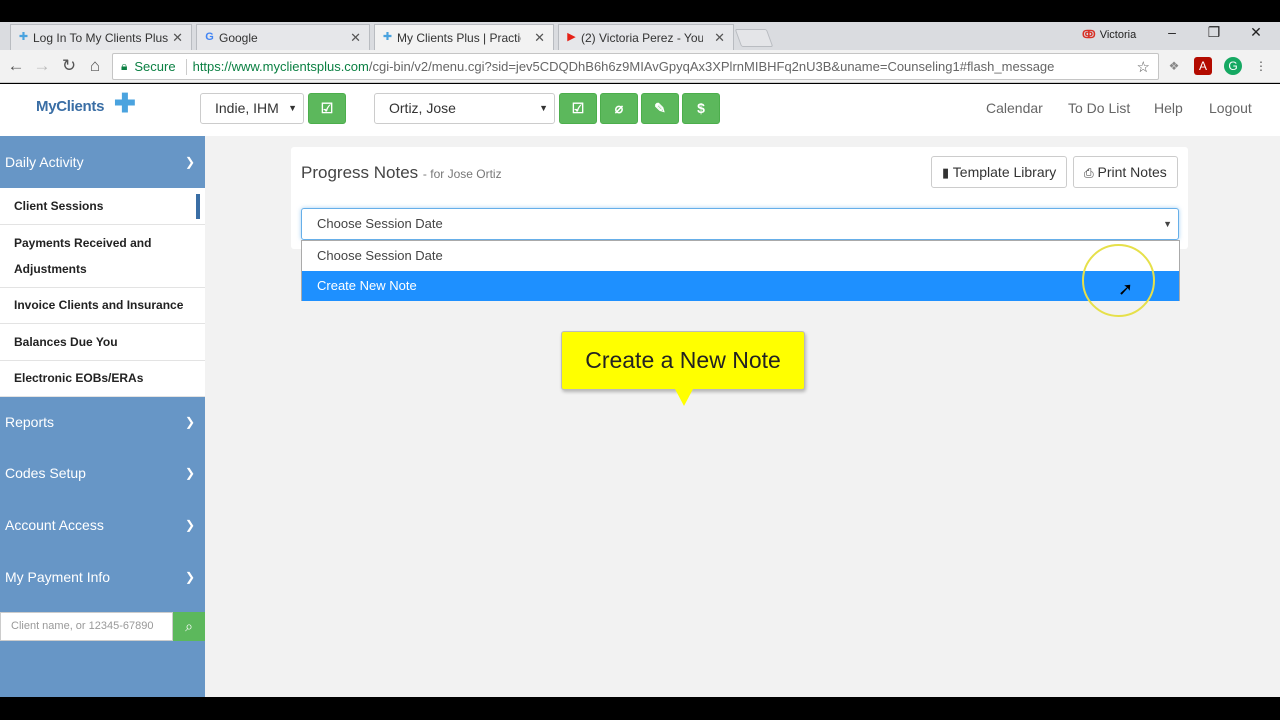 Image resolution: width=1280 pixels, height=720 pixels. What do you see at coordinates (44, 162) in the screenshot?
I see `section-label: Daily Activity` at bounding box center [44, 162].